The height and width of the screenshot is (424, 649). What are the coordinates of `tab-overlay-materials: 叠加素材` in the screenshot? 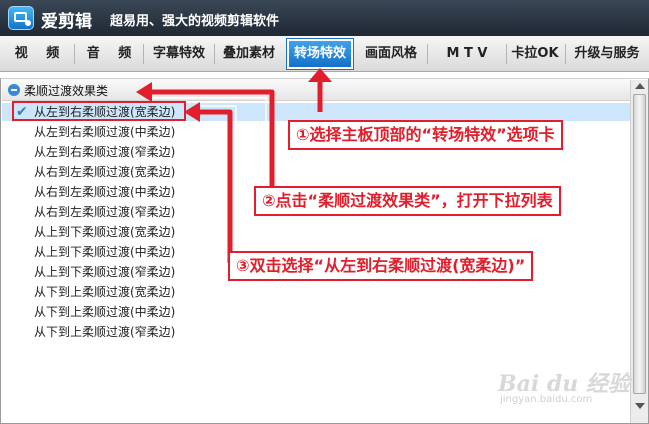 It's located at (249, 54).